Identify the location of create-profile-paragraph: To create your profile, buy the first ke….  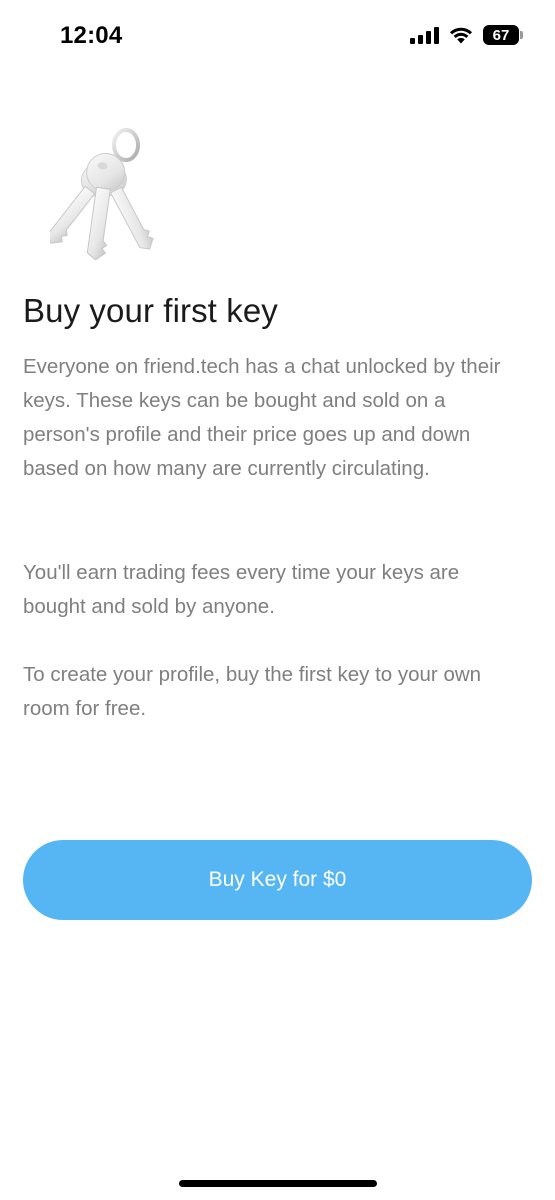
(252, 691).